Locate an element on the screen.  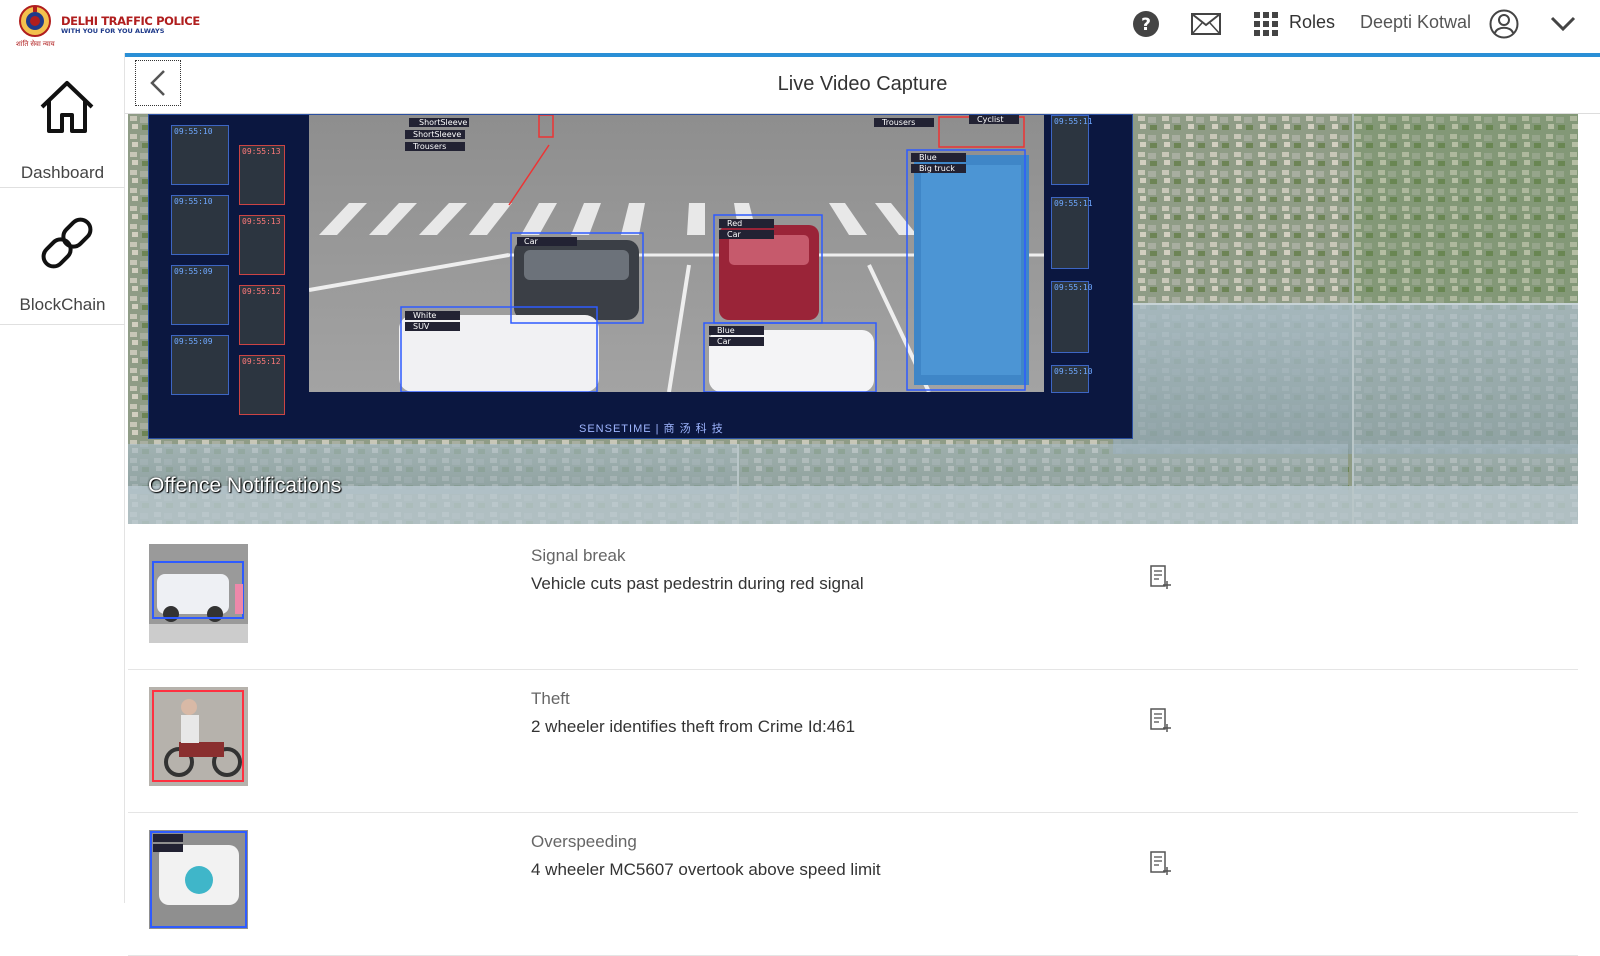
video-label: SUV is located at coordinates (421, 326).